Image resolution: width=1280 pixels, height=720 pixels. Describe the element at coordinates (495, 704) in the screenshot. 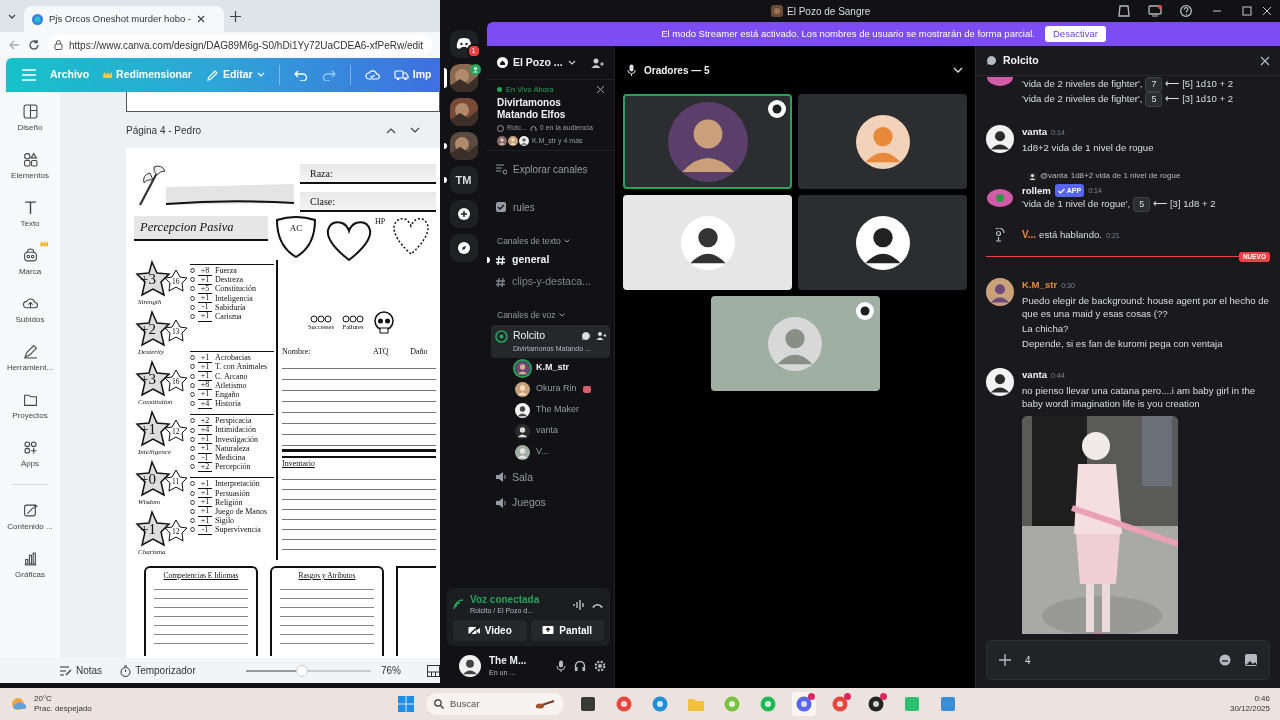

I see `search-field: Buscar` at that location.